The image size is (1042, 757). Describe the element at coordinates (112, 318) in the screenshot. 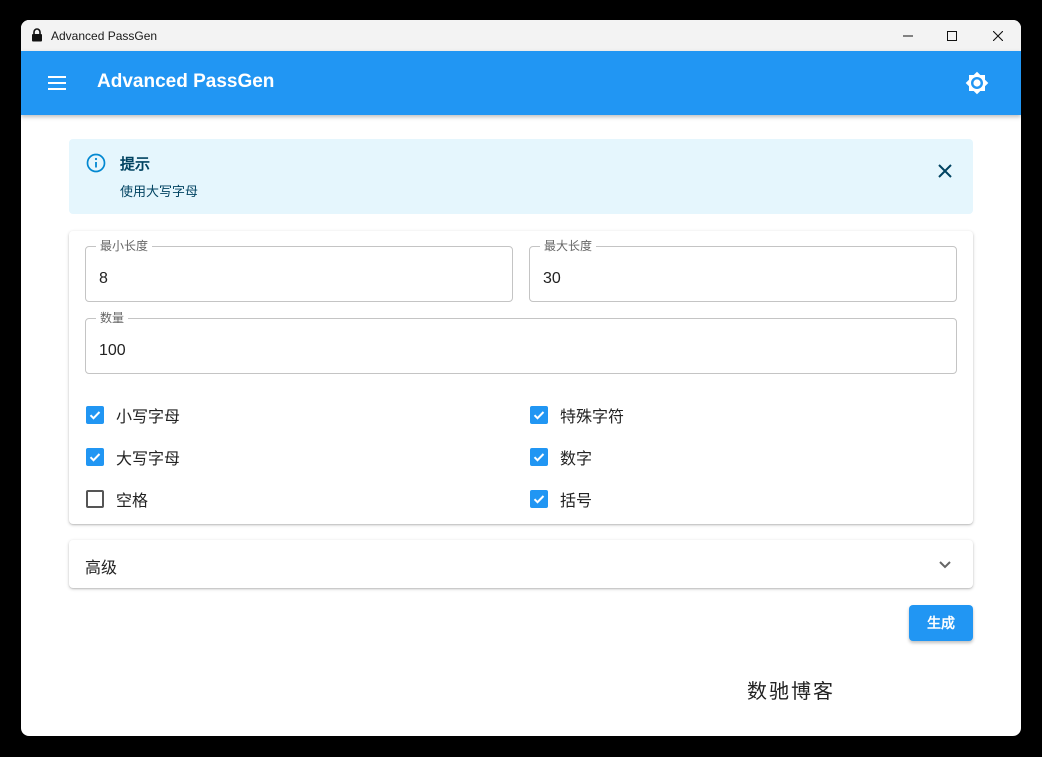

I see `count-label: 数量` at that location.